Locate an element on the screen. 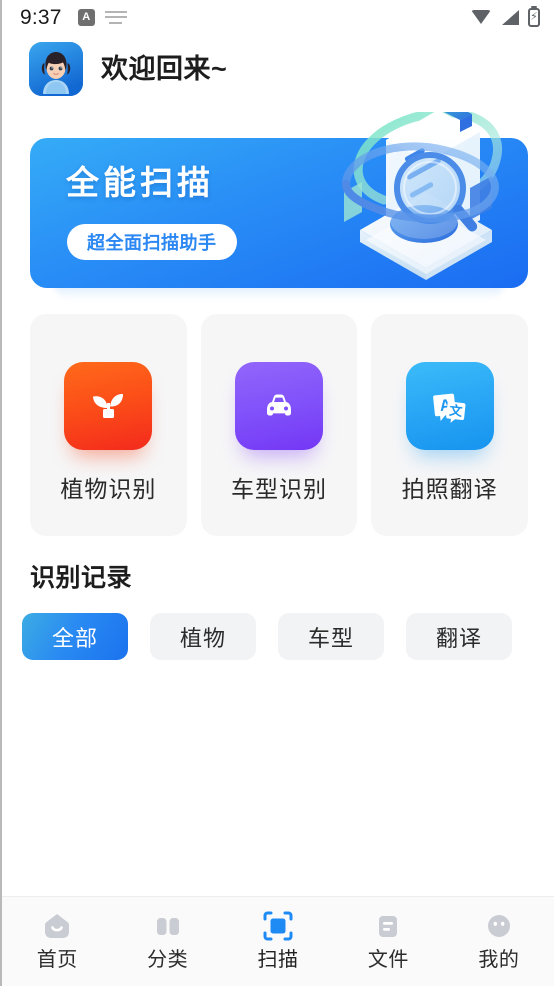 Image resolution: width=554 pixels, height=986 pixels. nav-label: 分类 is located at coordinates (168, 959).